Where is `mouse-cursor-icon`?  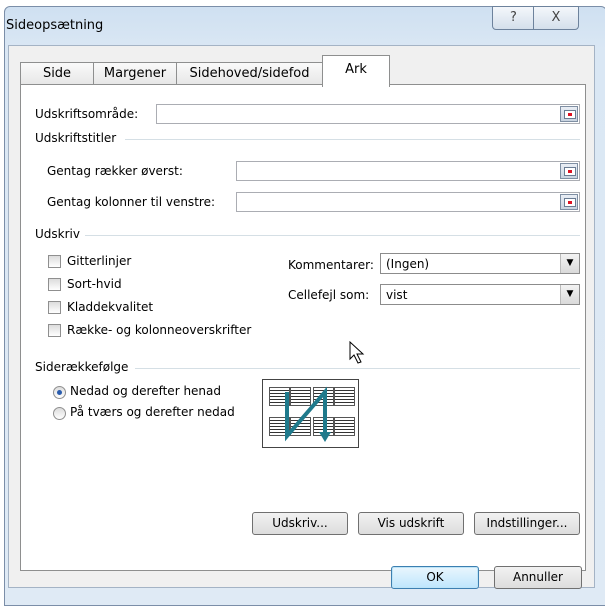
mouse-cursor-icon is located at coordinates (357, 352).